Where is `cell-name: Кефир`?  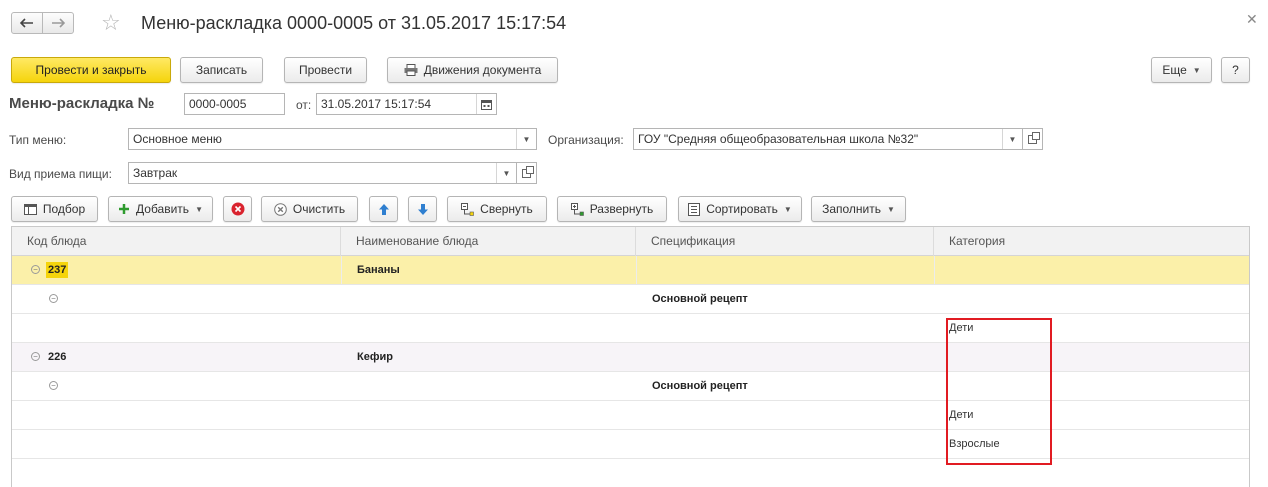 cell-name: Кефир is located at coordinates (375, 357).